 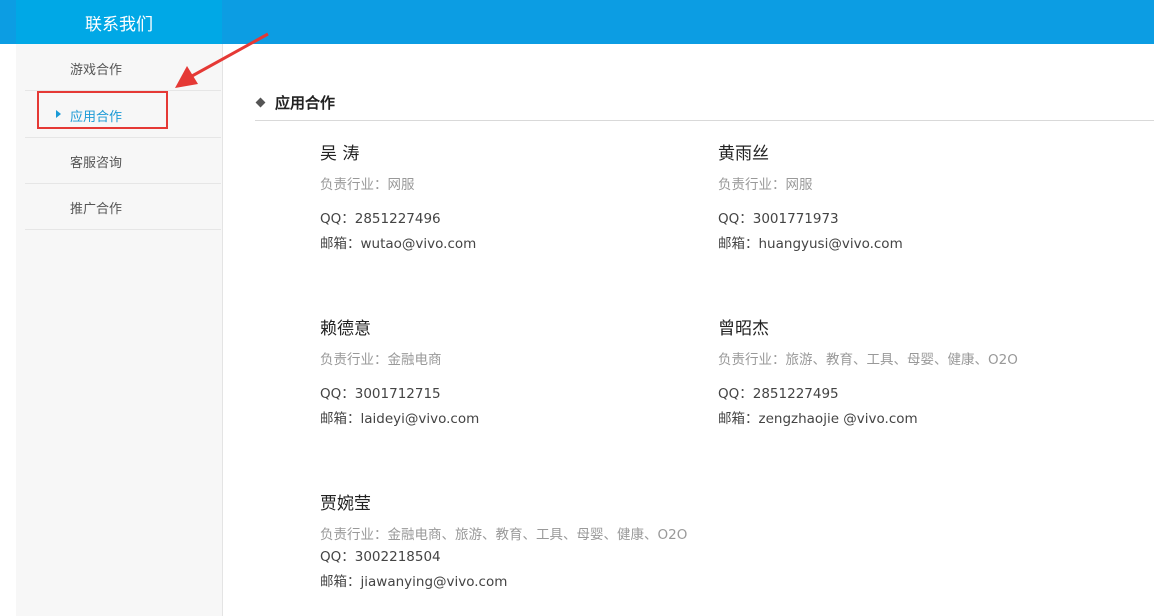 I want to click on contact-qq: QQ：2851227495, so click(x=778, y=394).